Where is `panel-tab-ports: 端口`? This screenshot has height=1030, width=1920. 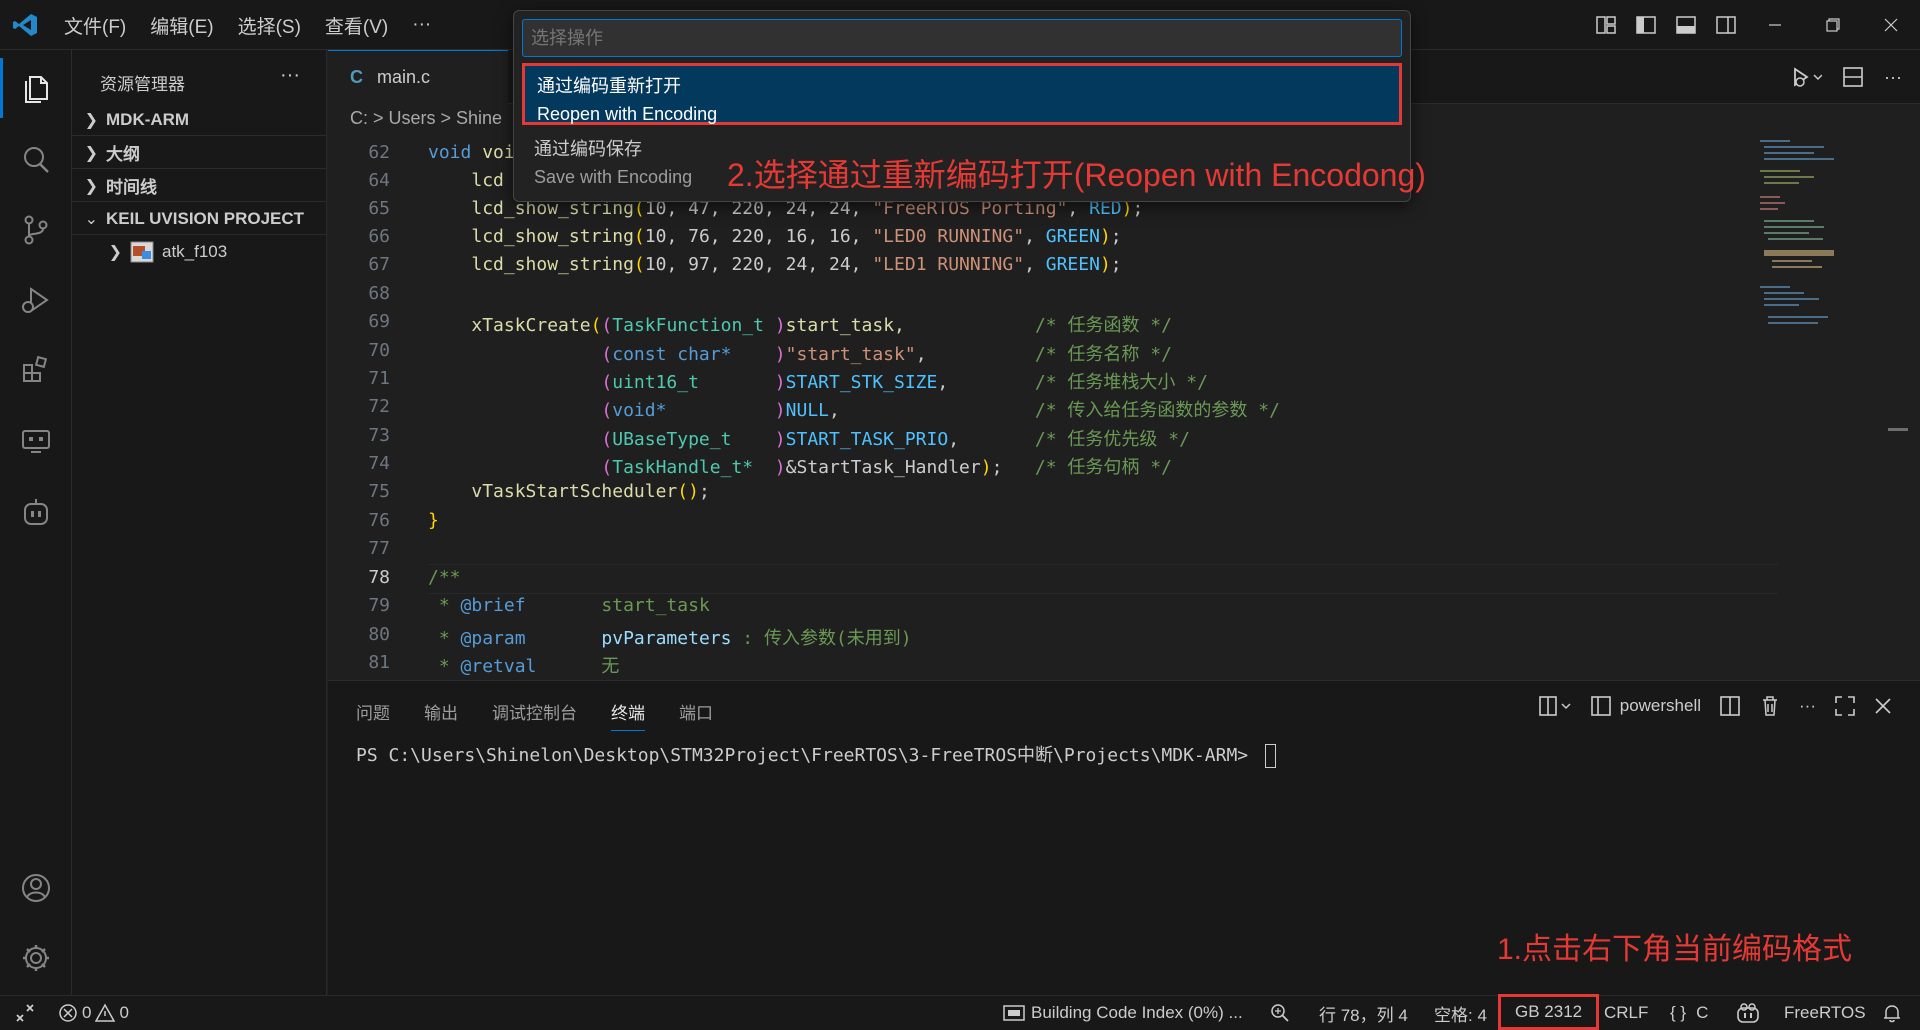 panel-tab-ports: 端口 is located at coordinates (696, 715).